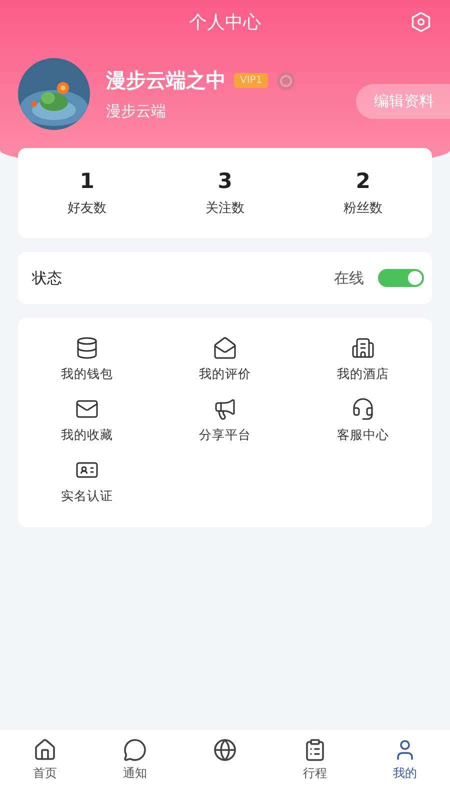 This screenshot has height=800, width=450. Describe the element at coordinates (225, 435) in the screenshot. I see `menu-label: 分享平台` at that location.